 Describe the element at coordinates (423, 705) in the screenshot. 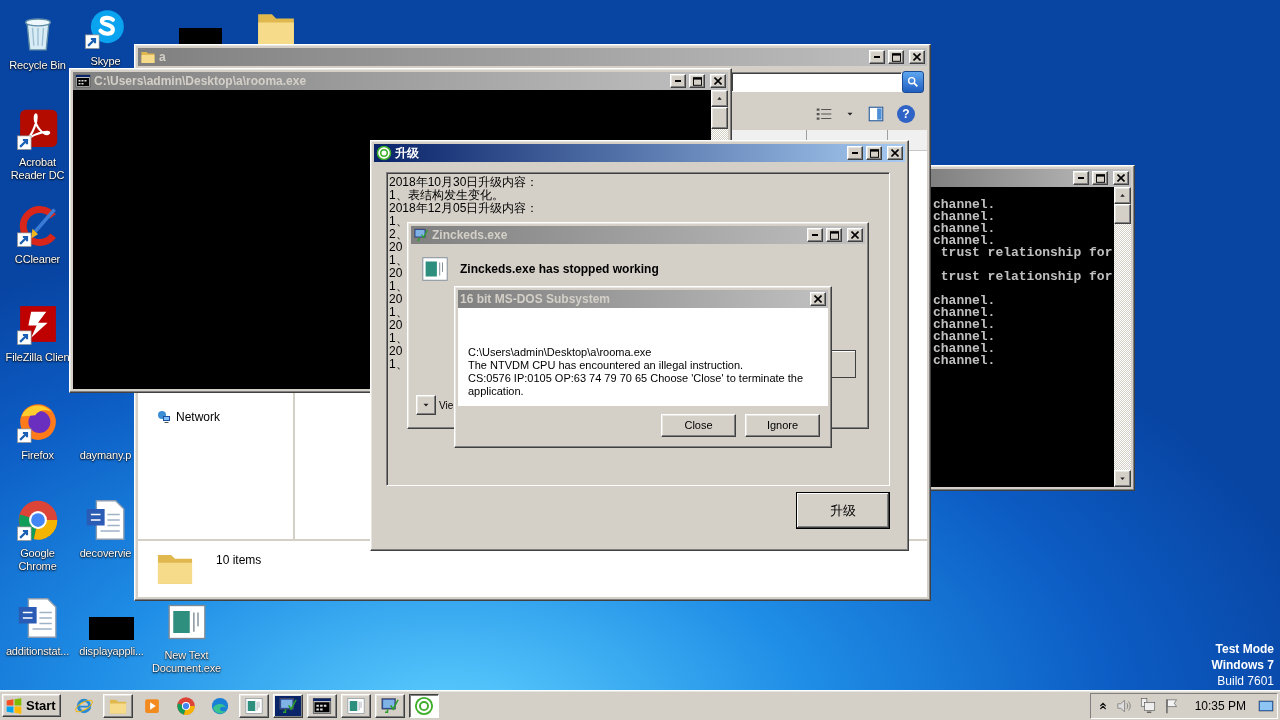

I see `taskbar-button` at that location.